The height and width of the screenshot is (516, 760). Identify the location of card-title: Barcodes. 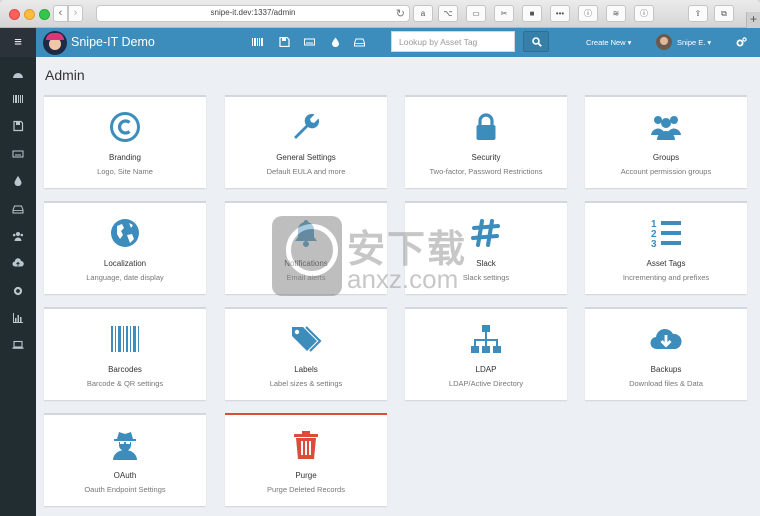
(125, 369).